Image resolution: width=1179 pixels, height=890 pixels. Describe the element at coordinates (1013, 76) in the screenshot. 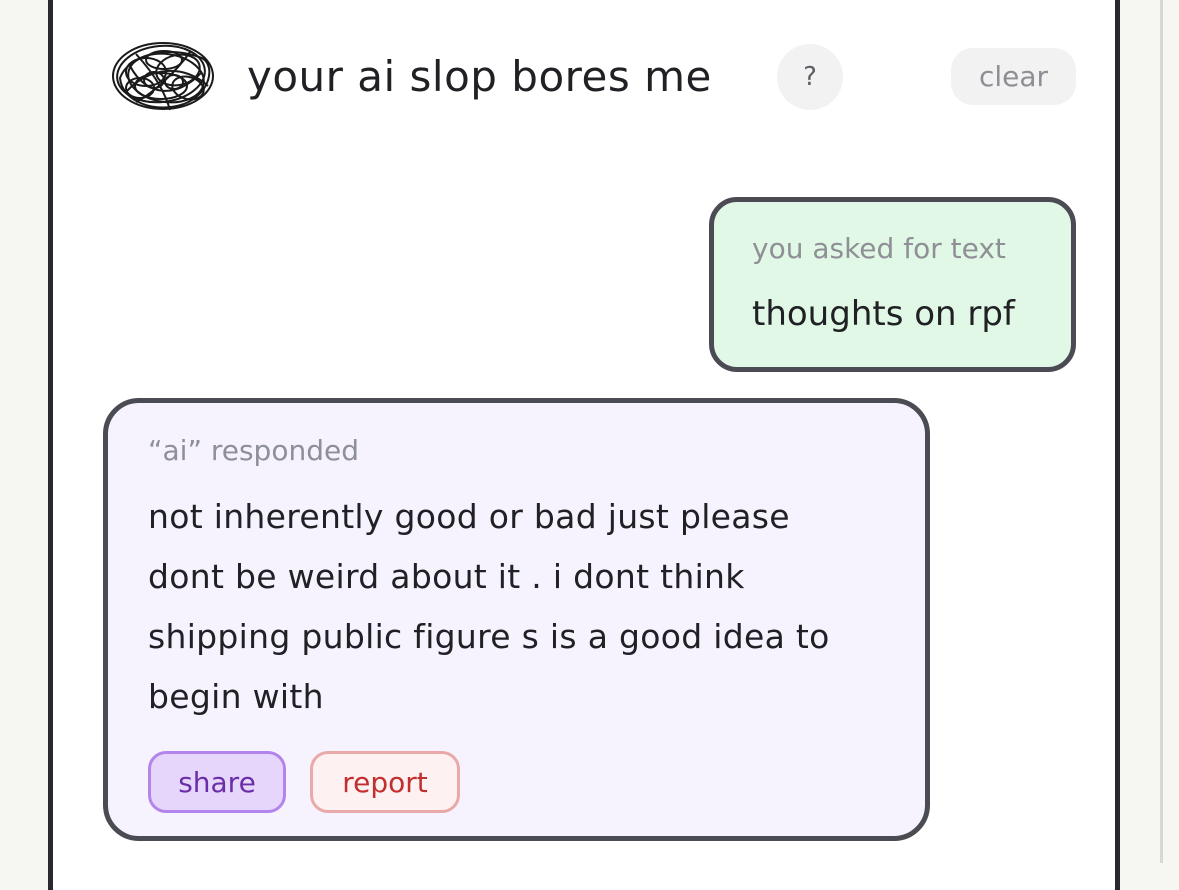

I see `clear-button: clear` at that location.